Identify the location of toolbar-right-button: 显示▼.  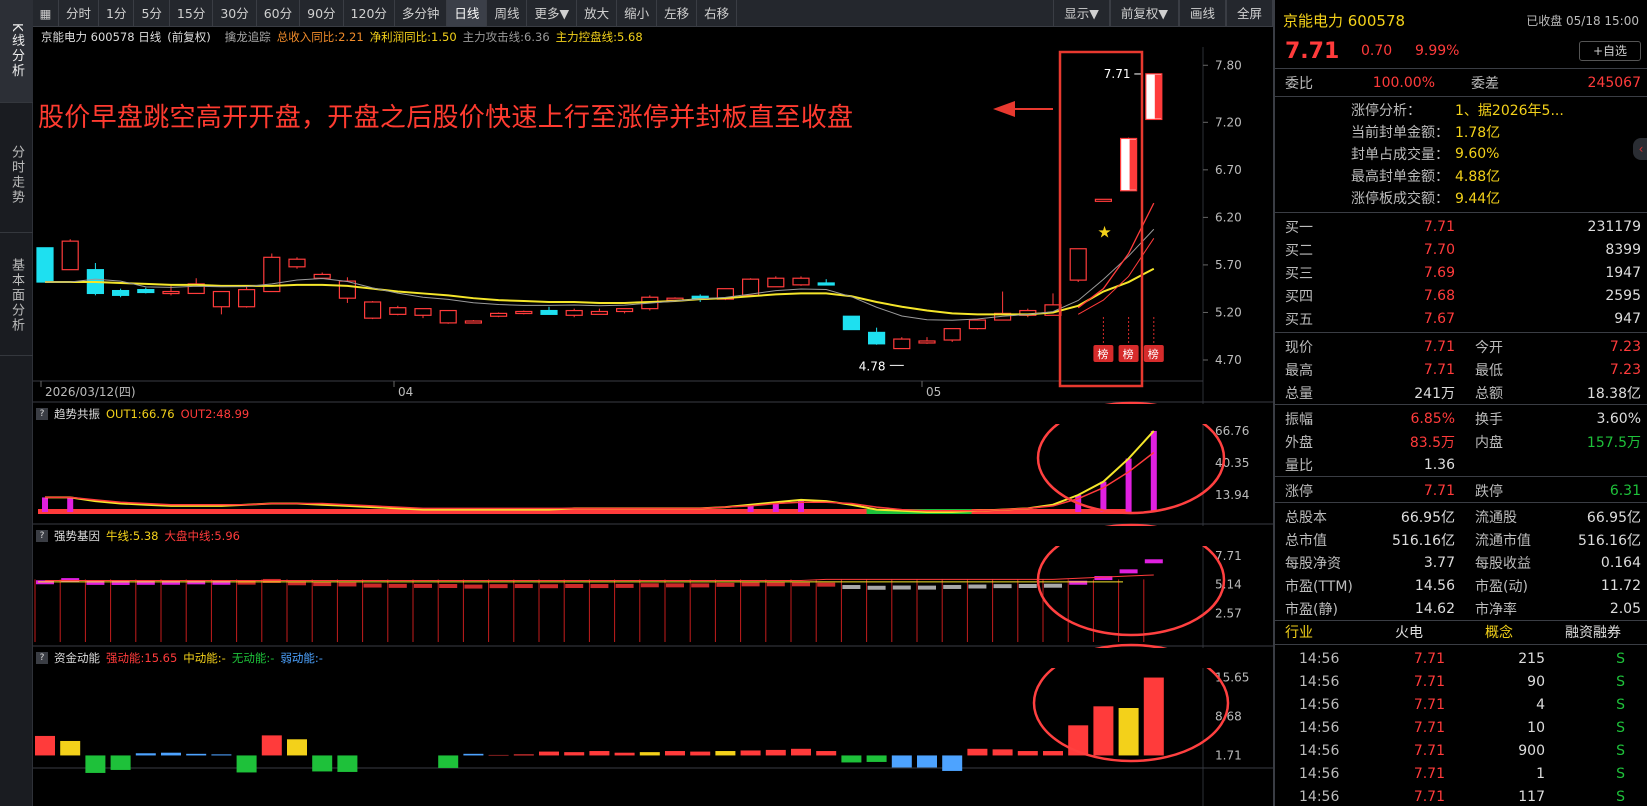
(1081, 13).